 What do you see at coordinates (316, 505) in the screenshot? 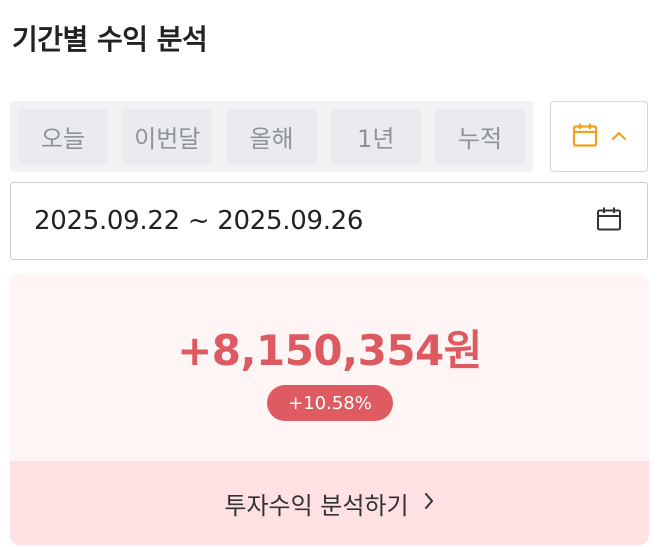
I see `analysis-link-label: 투자수익 분석하기` at bounding box center [316, 505].